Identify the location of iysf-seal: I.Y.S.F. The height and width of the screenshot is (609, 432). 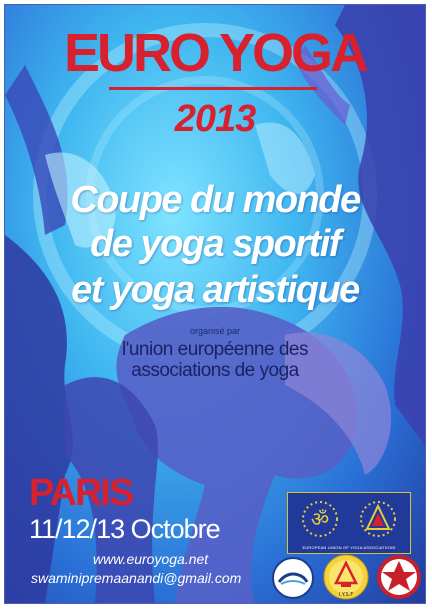
(346, 577).